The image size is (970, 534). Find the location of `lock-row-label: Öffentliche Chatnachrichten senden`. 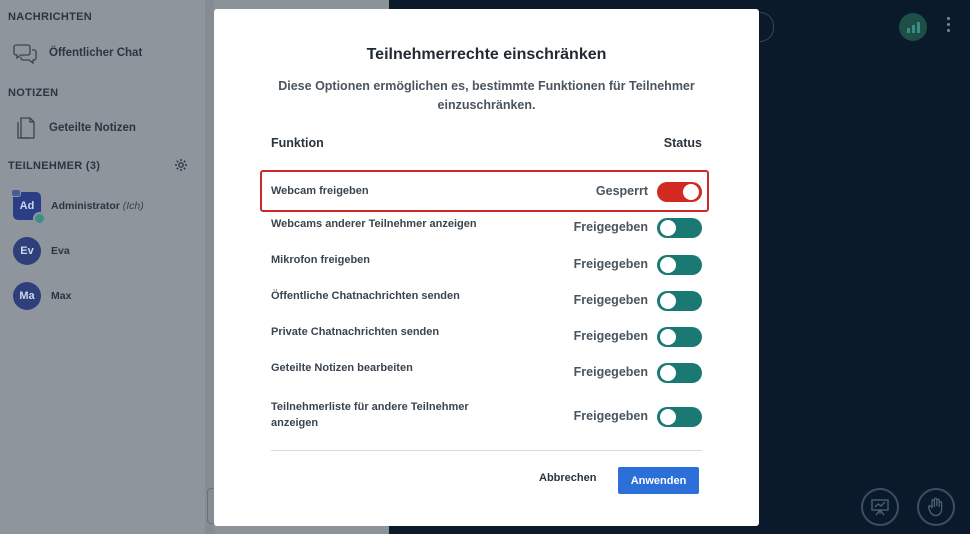

lock-row-label: Öffentliche Chatnachrichten senden is located at coordinates (365, 296).